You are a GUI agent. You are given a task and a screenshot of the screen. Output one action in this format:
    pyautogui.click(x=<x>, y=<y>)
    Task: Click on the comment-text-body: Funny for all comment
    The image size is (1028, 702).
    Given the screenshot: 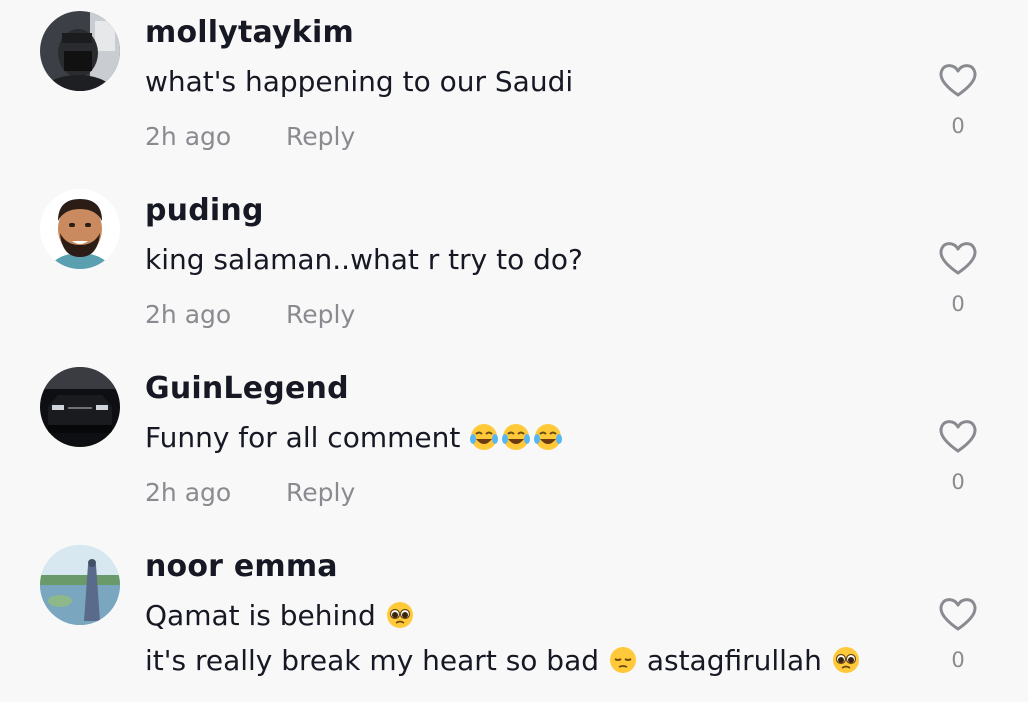 What is the action you would take?
    pyautogui.click(x=303, y=437)
    